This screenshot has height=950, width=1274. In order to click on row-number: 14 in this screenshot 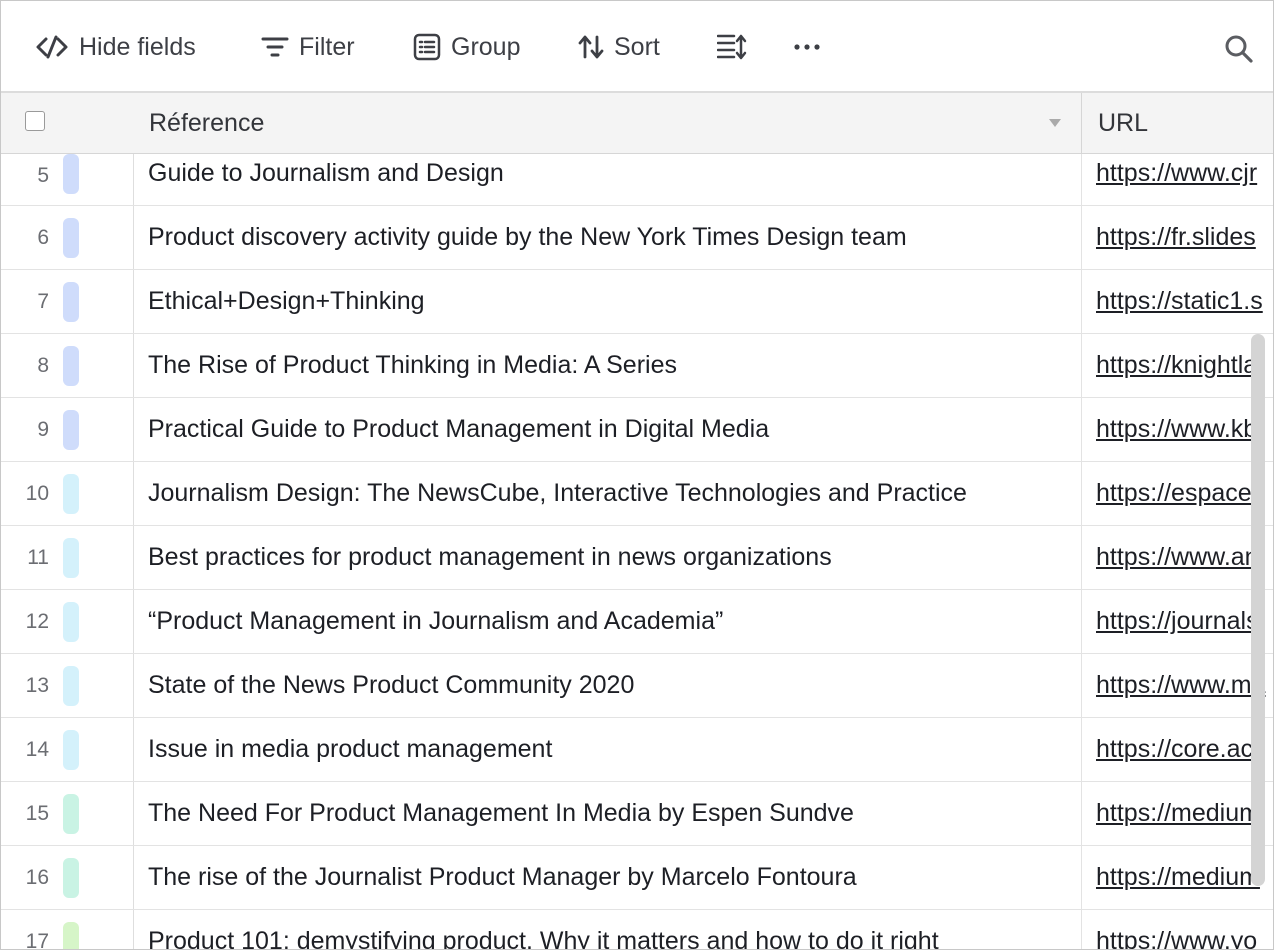, I will do `click(37, 749)`.